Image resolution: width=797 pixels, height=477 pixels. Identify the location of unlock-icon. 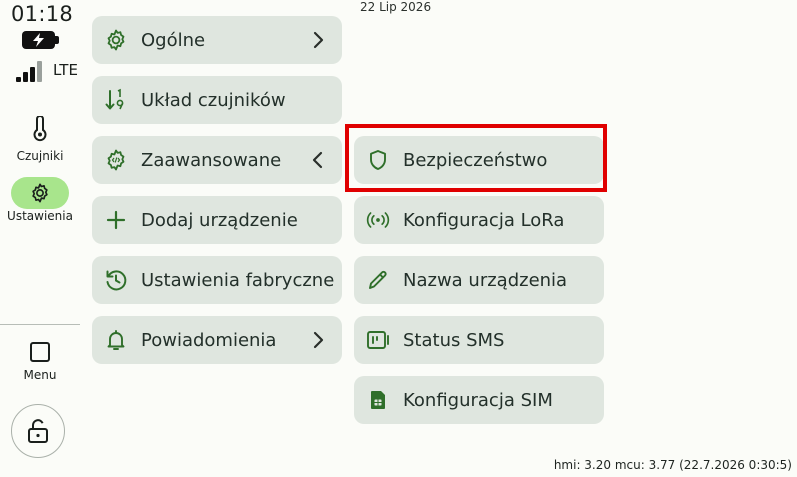
(38, 431).